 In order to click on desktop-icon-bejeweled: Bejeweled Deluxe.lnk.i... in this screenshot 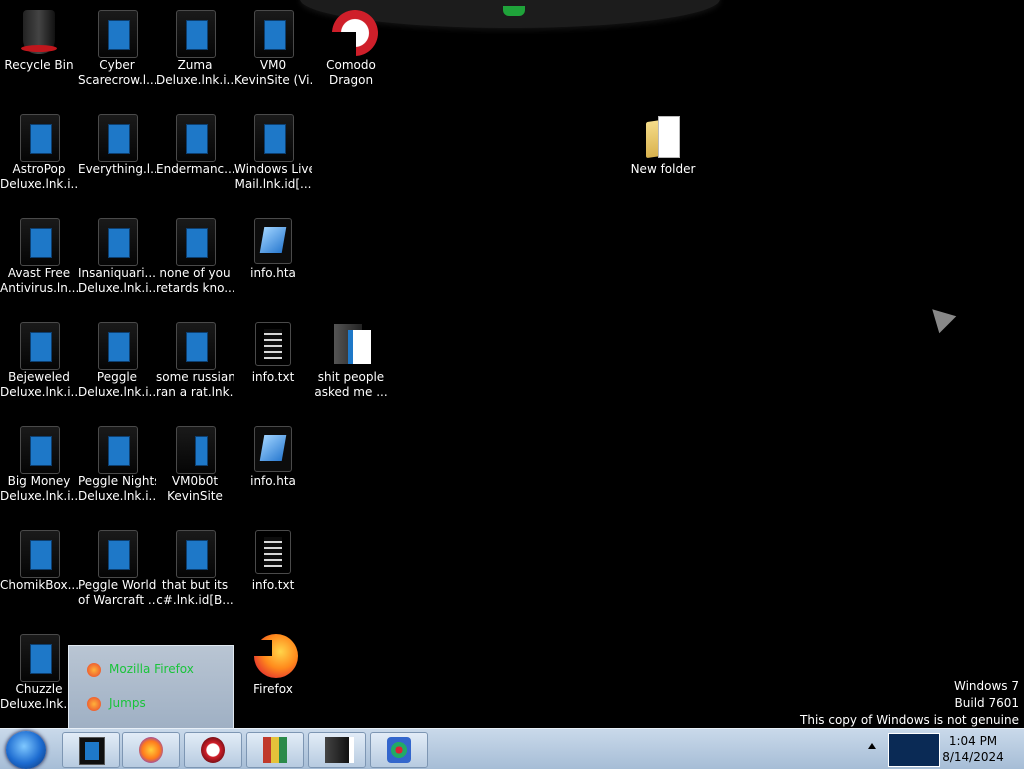, I will do `click(39, 358)`.